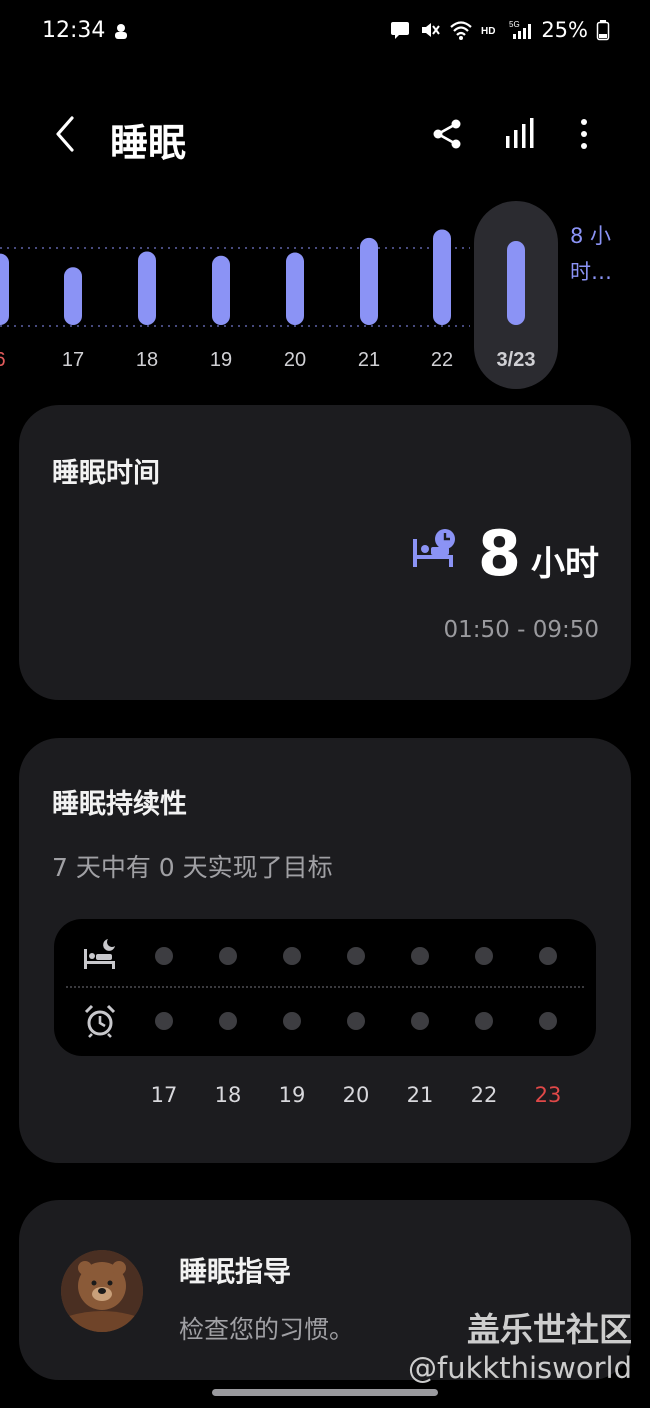  Describe the element at coordinates (548, 1095) in the screenshot. I see `consistency-day-label: 23` at that location.